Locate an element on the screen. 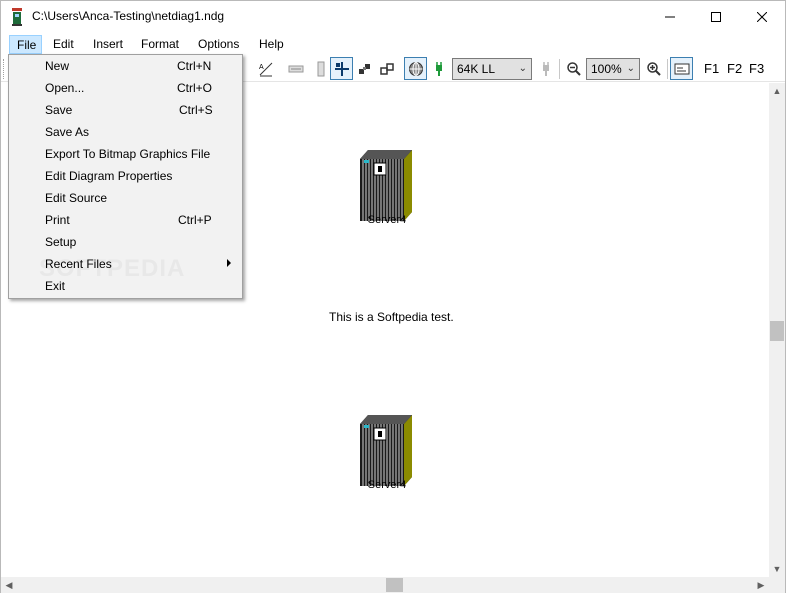  close-button is located at coordinates (762, 16).